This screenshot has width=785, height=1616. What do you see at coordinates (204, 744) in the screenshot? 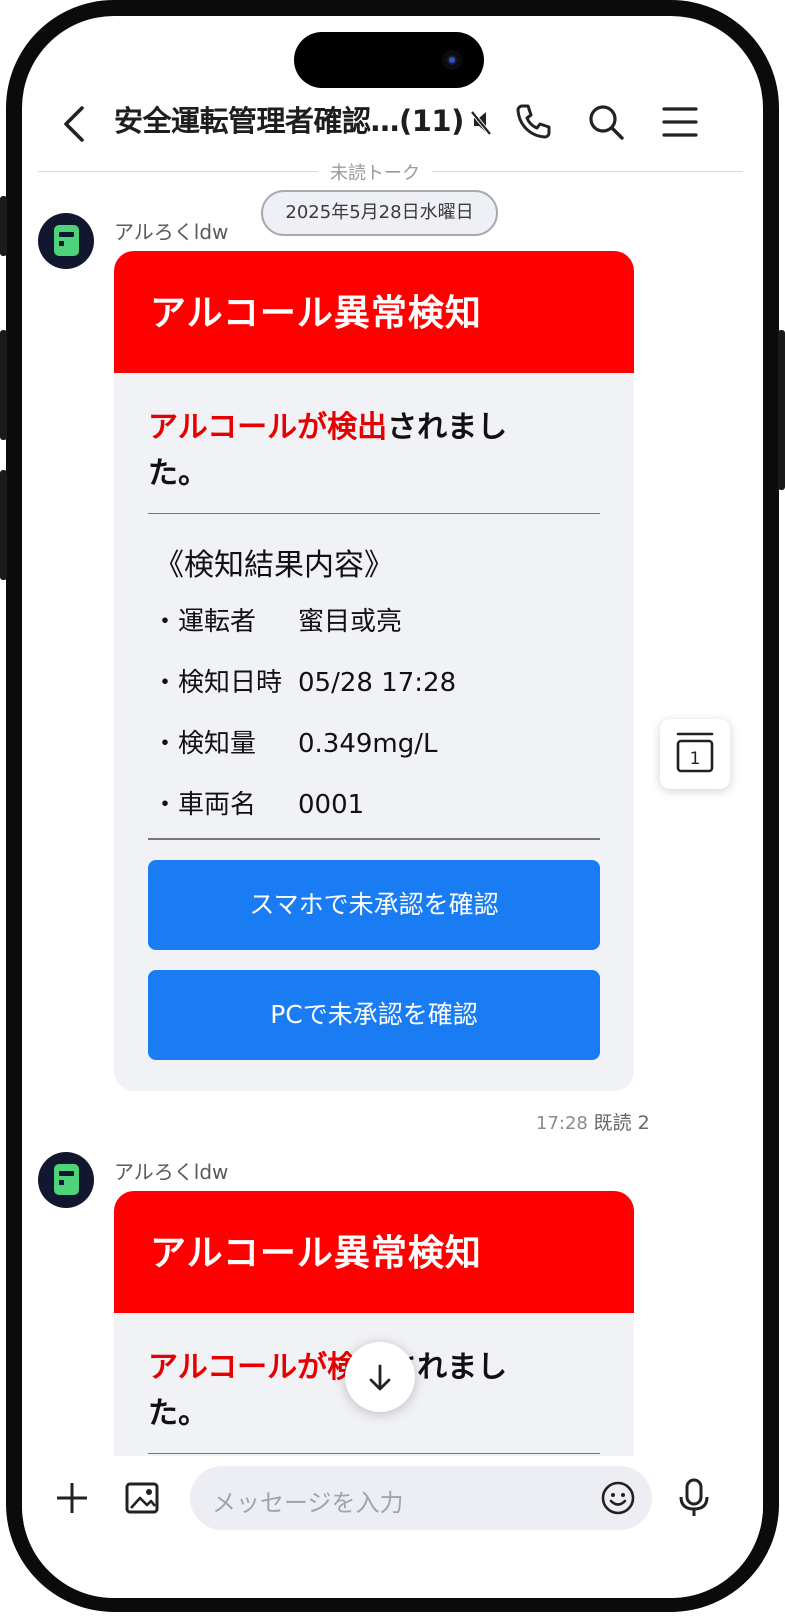
I see `result-key: ・検知量` at bounding box center [204, 744].